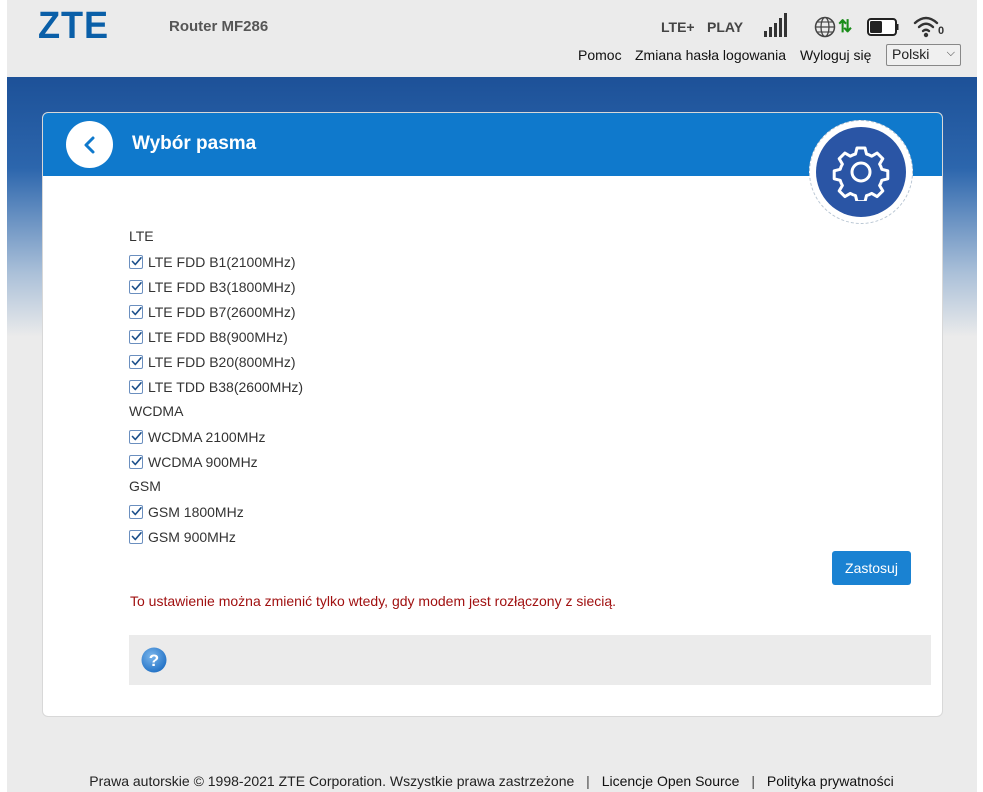  I want to click on band-option-gsm: GSM 1800MHz, so click(519, 515).